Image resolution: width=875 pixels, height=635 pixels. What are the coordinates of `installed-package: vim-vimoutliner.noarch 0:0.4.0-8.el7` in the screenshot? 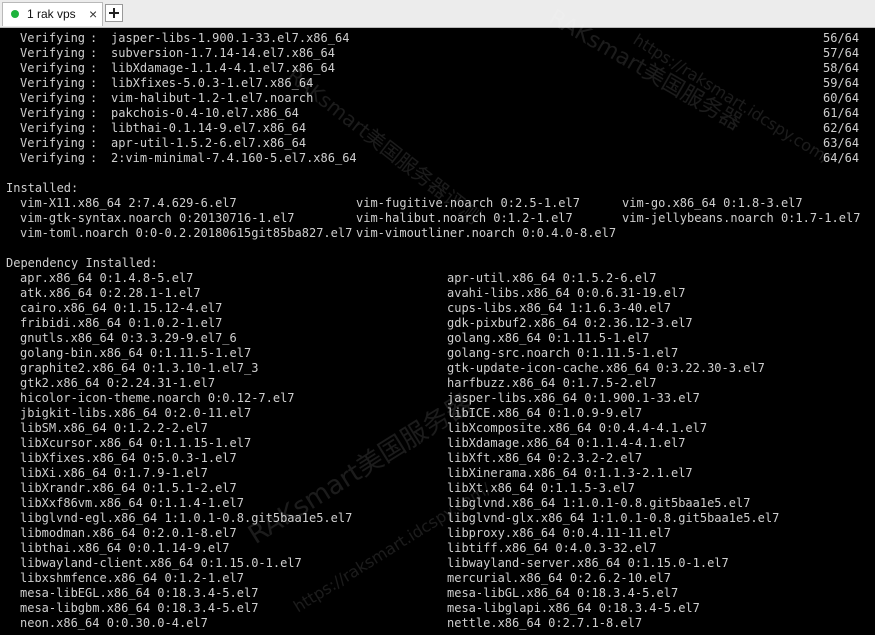 It's located at (486, 233).